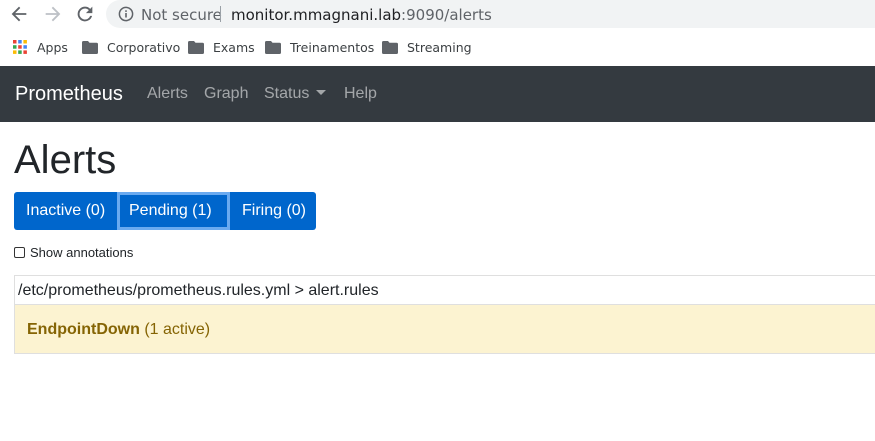  Describe the element at coordinates (126, 14) in the screenshot. I see `info-icon` at that location.